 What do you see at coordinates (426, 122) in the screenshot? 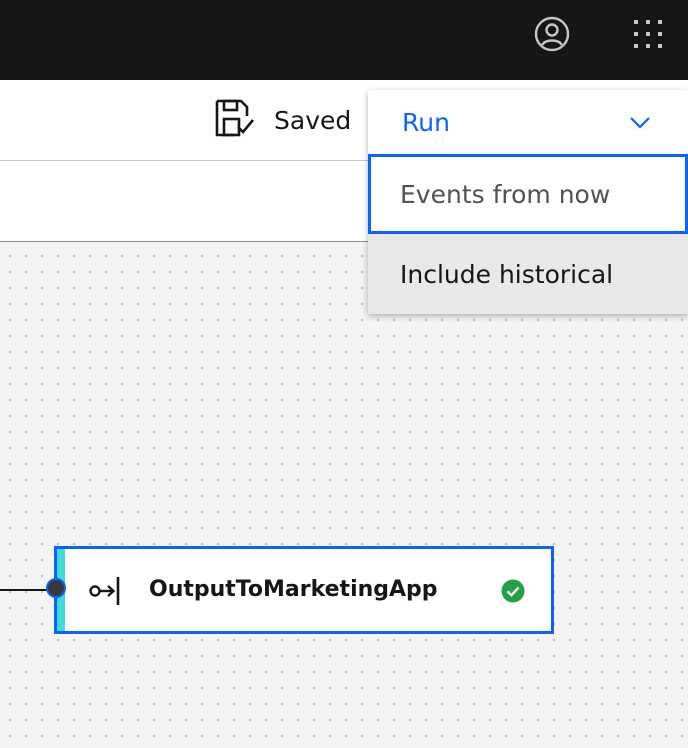
I see `run-label: Run` at bounding box center [426, 122].